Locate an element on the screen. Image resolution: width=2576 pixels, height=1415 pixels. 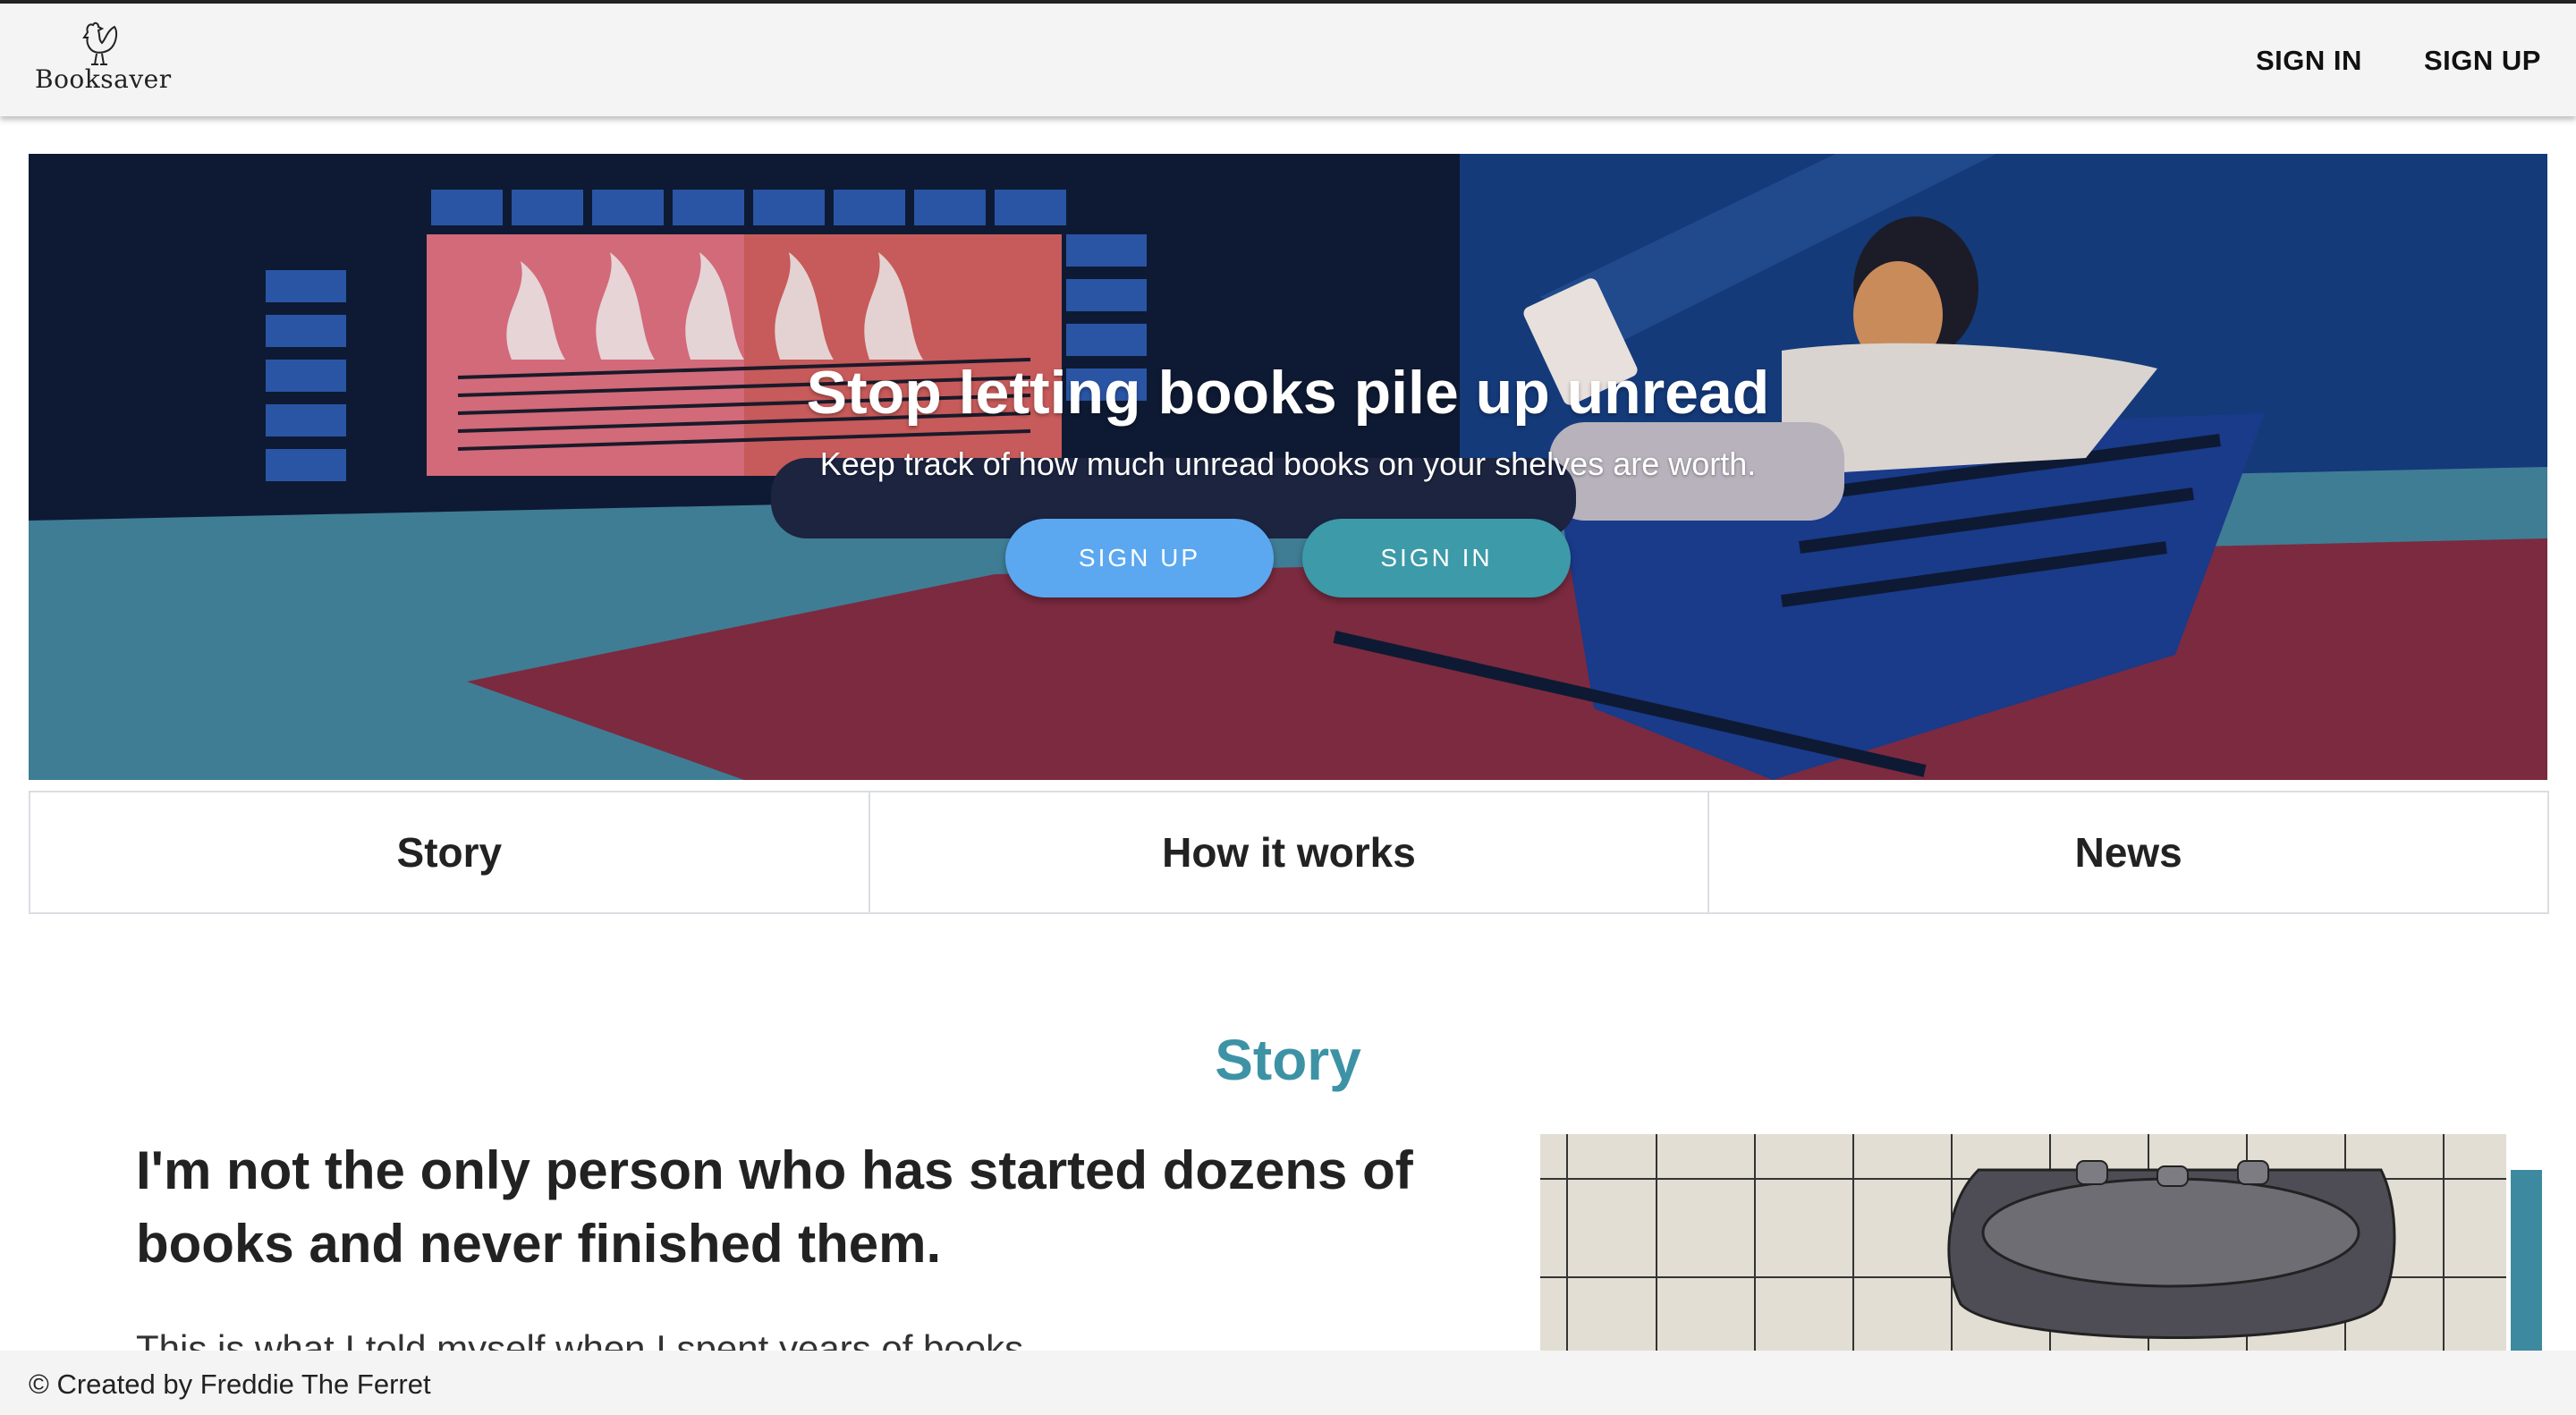
tab-story: Story is located at coordinates (450, 852).